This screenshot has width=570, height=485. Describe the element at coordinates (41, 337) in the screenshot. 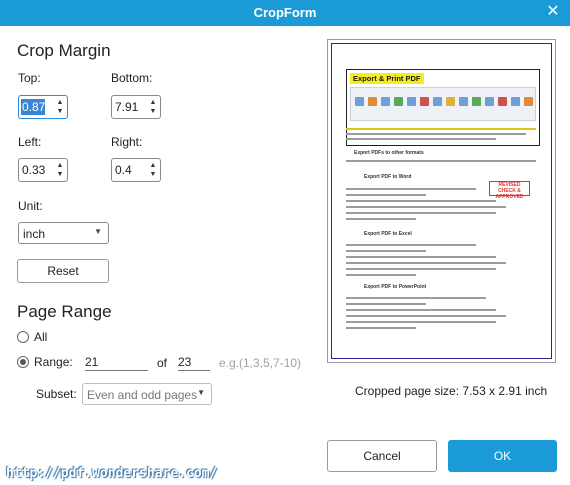

I see `all-pages-label: All` at that location.